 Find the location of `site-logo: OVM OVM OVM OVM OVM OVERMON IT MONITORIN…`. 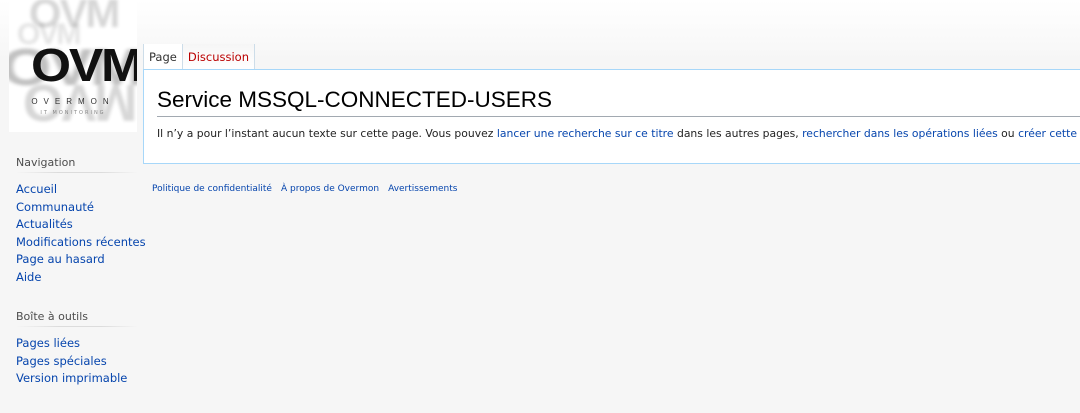

site-logo: OVM OVM OVM OVM OVM OVERMON IT MONITORIN… is located at coordinates (73, 66).